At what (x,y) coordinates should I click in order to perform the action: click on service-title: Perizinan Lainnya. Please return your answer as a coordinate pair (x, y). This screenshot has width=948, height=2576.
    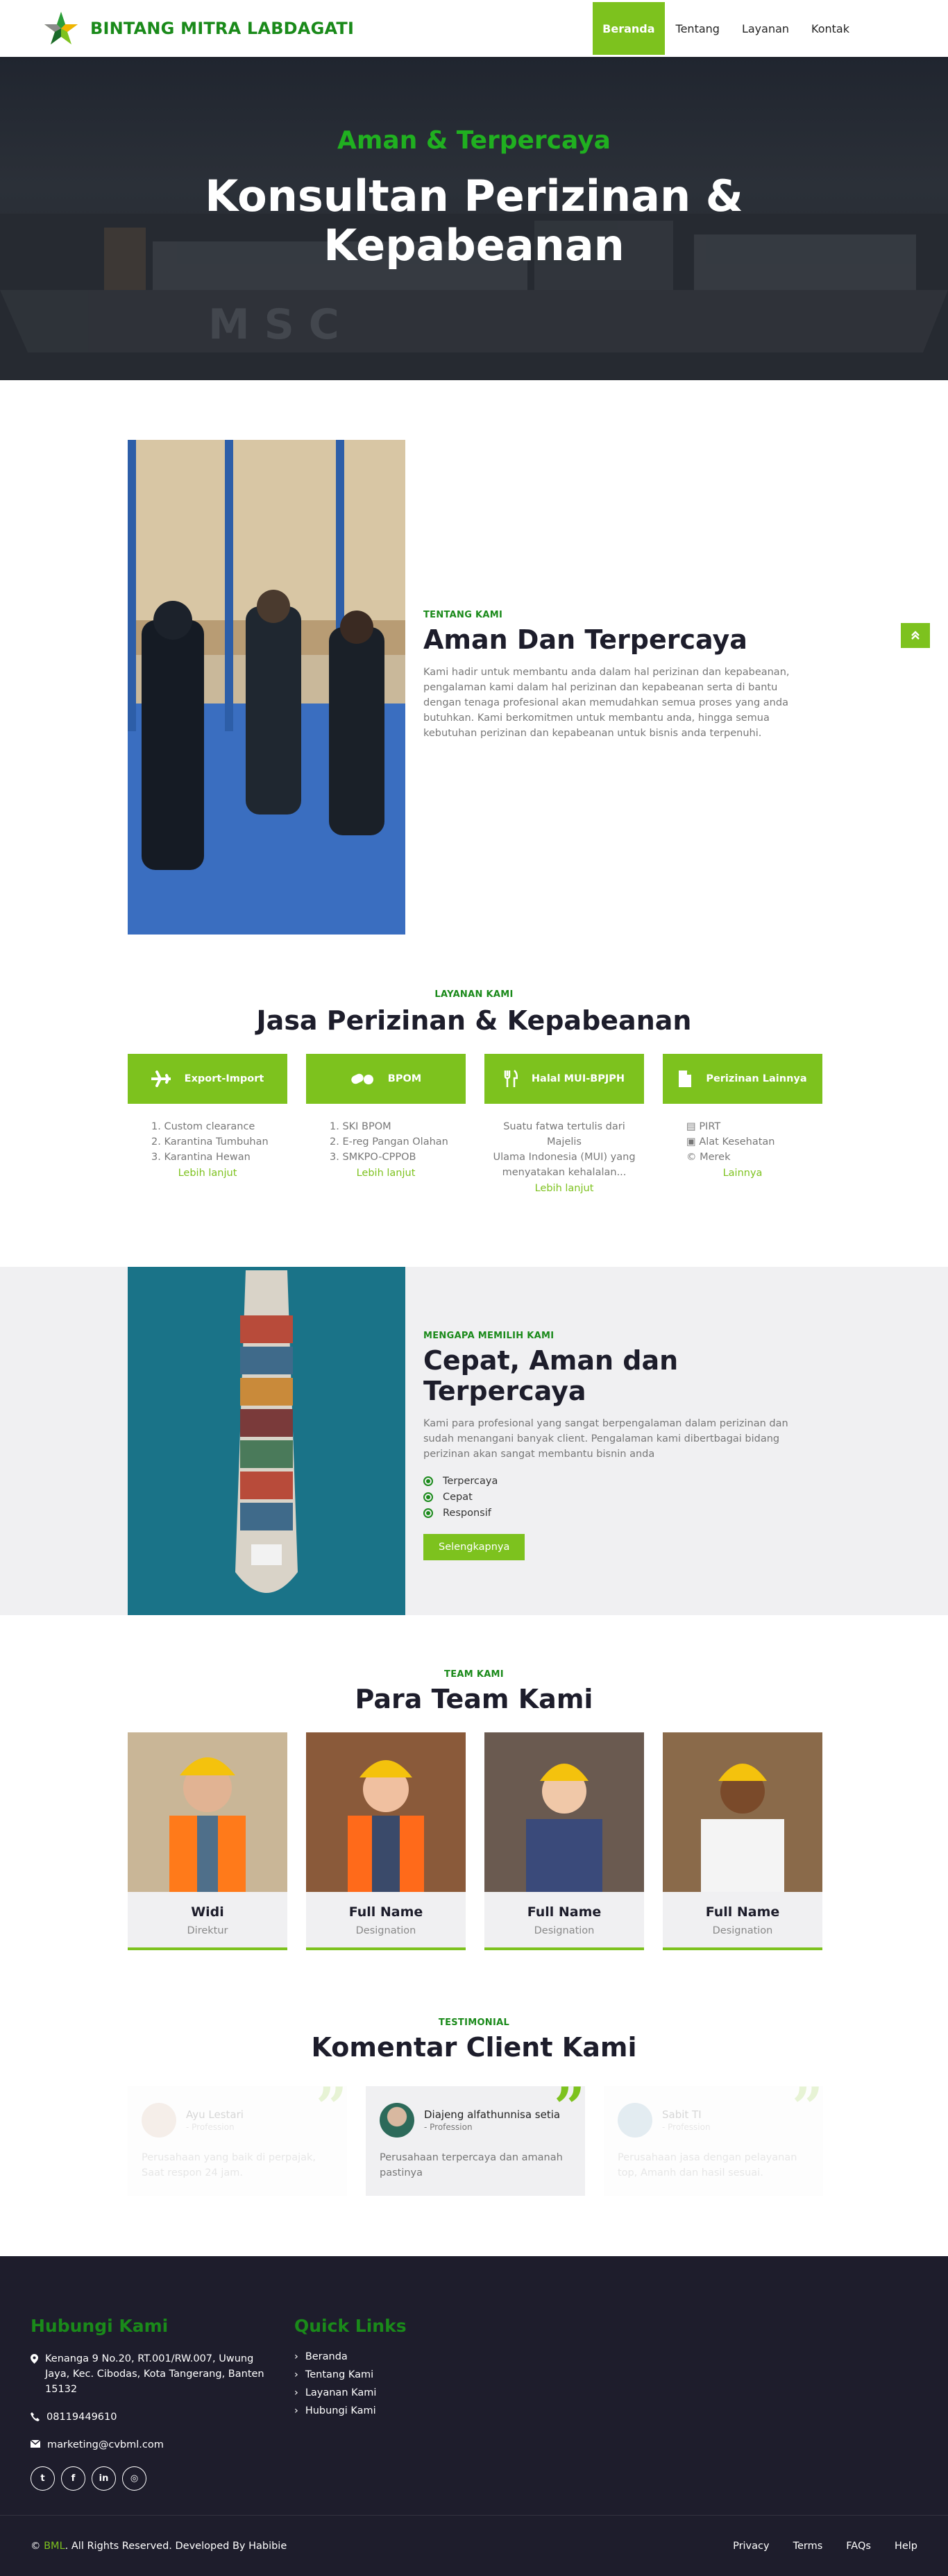
    Looking at the image, I should click on (756, 1078).